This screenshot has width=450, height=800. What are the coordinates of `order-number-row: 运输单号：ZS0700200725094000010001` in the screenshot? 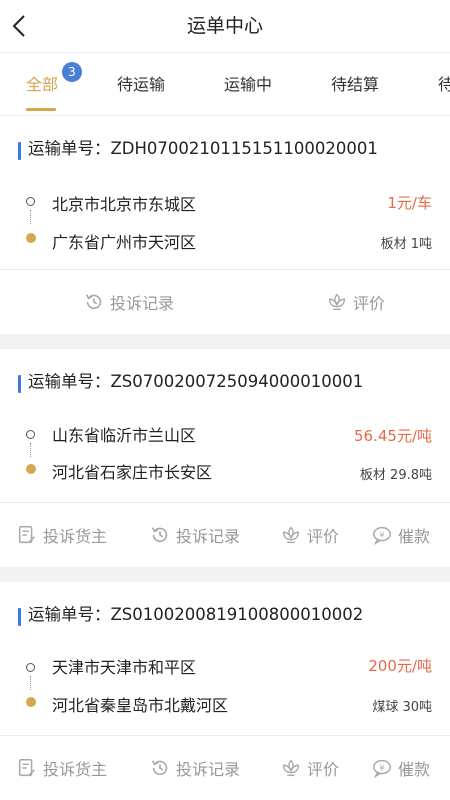 It's located at (225, 380).